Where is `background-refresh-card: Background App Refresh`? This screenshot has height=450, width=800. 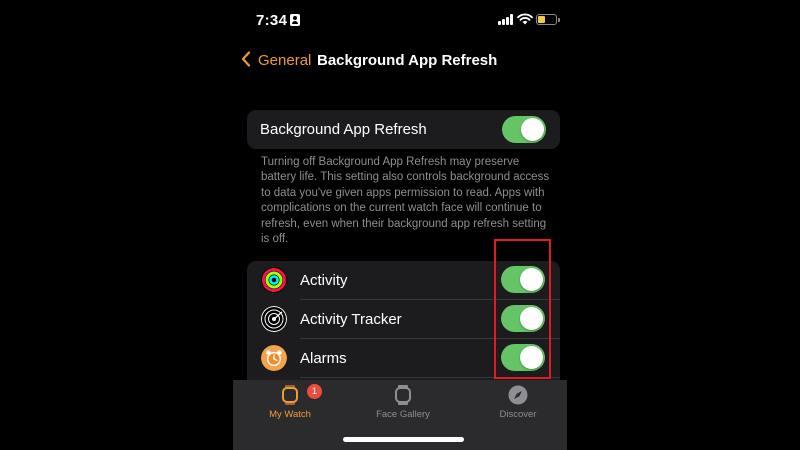 background-refresh-card: Background App Refresh is located at coordinates (403, 129).